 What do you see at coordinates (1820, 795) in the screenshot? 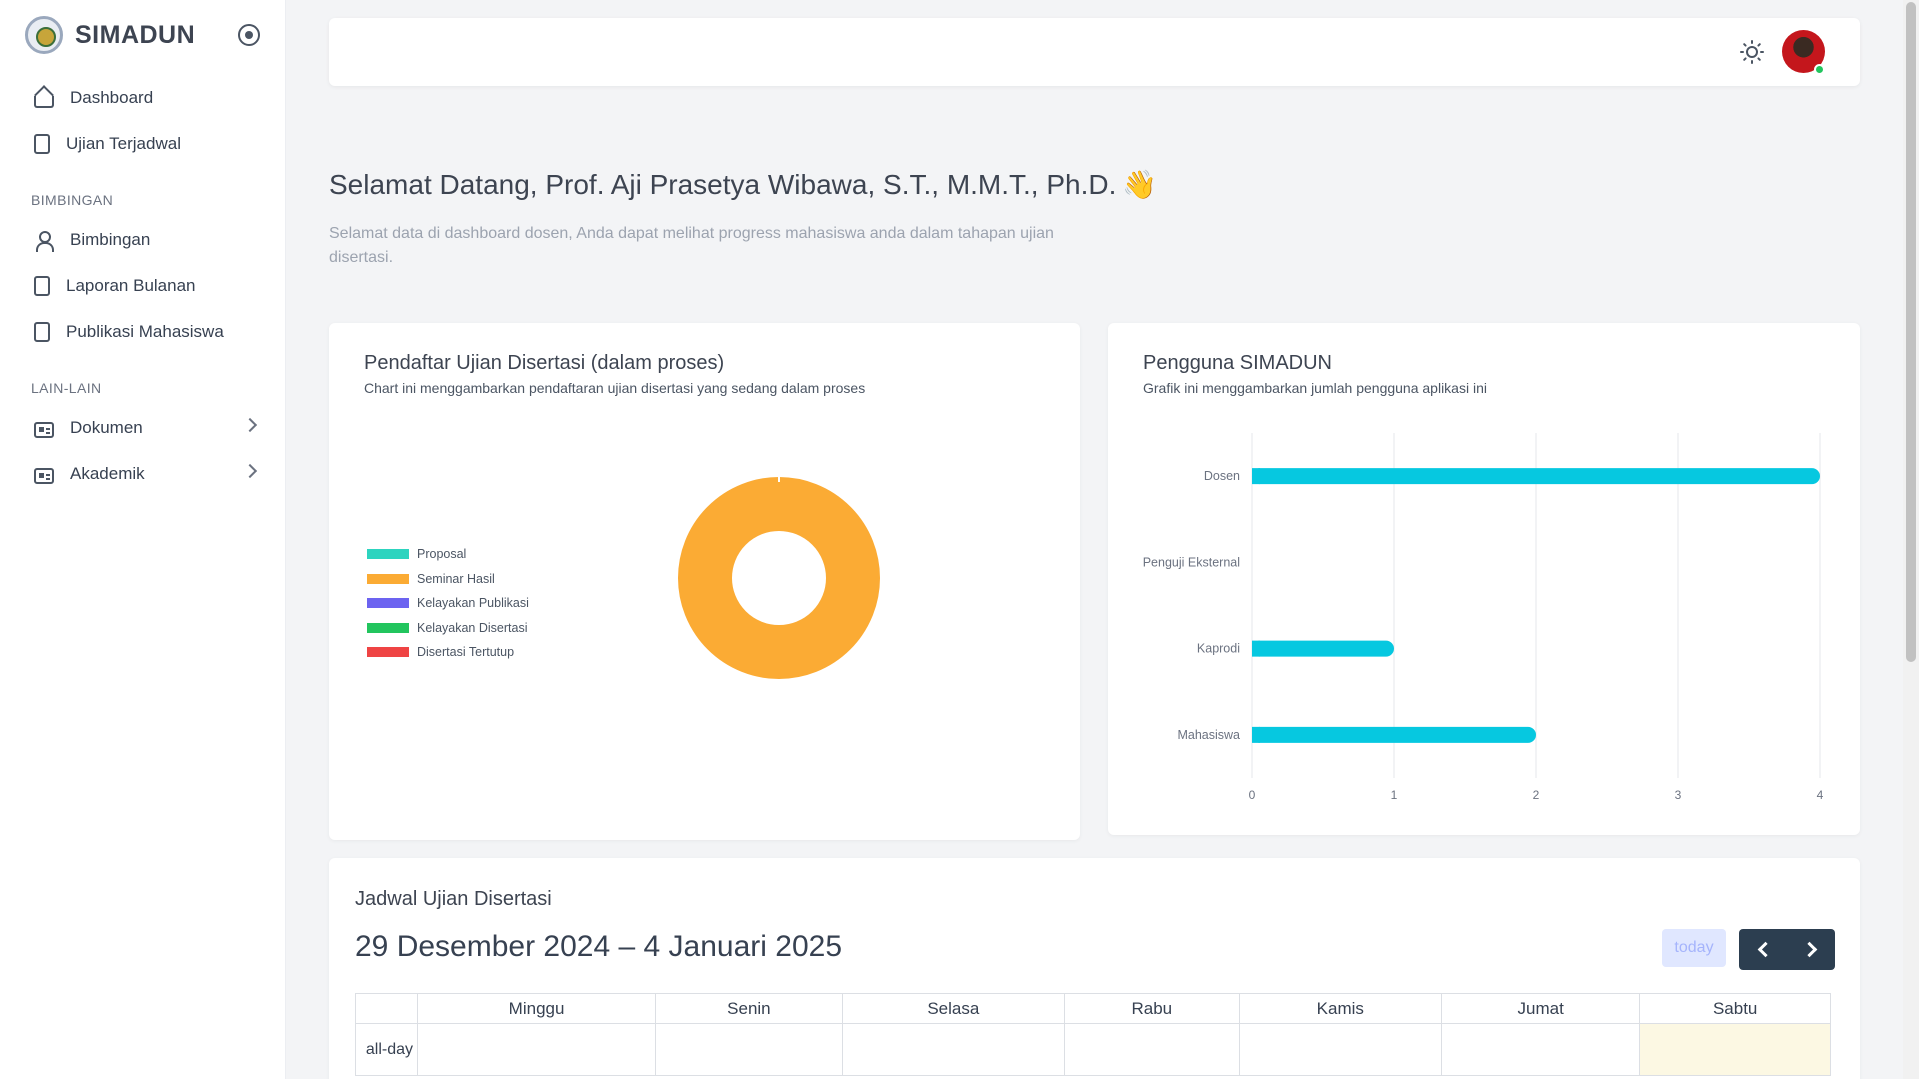
I see `x-tick-label: 4` at bounding box center [1820, 795].